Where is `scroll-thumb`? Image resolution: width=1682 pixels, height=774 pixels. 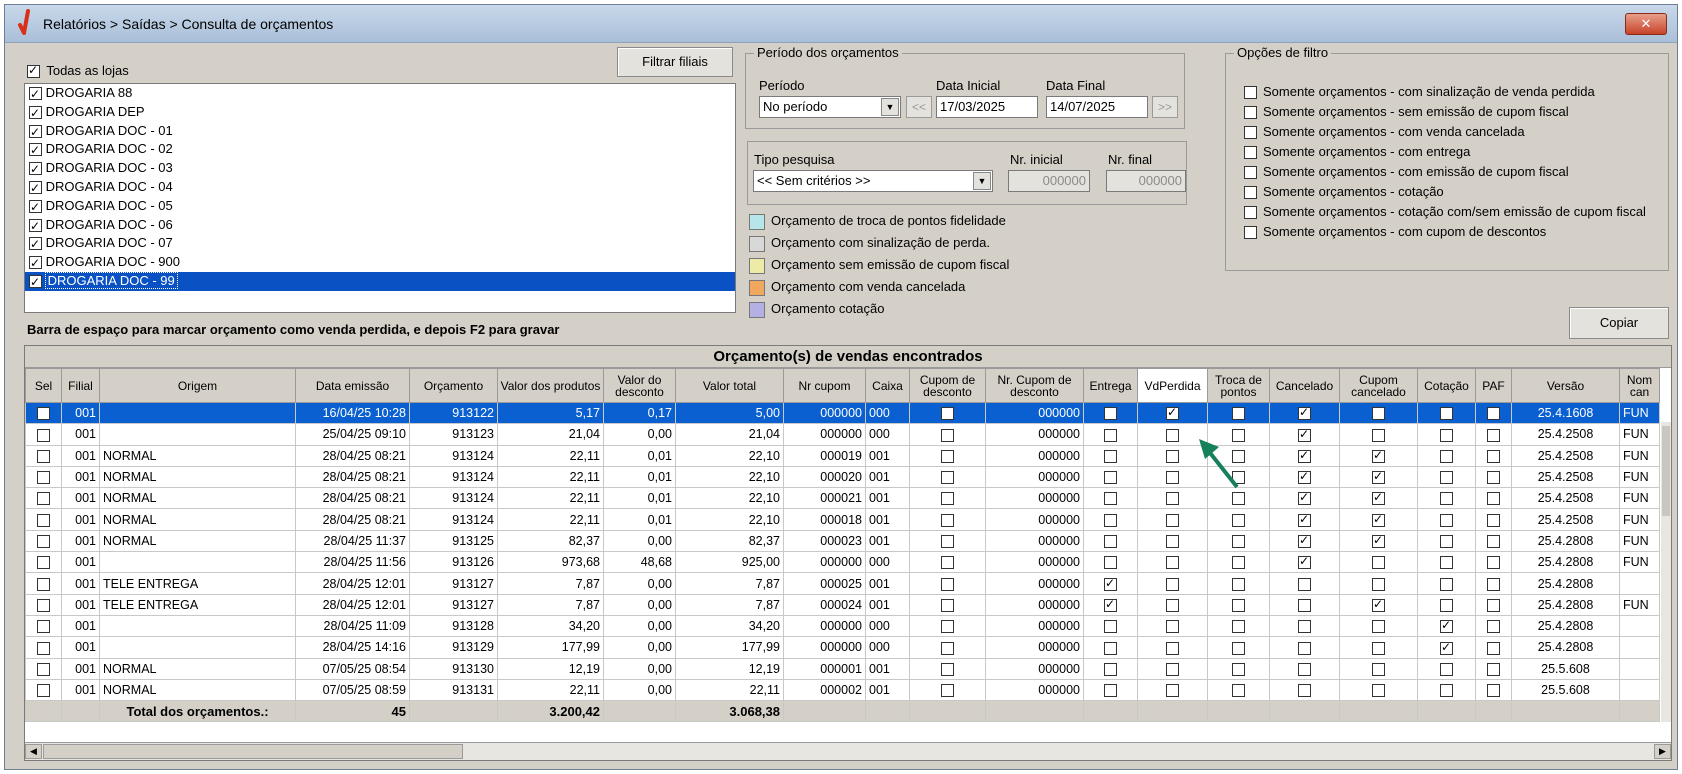
scroll-thumb is located at coordinates (1666, 471).